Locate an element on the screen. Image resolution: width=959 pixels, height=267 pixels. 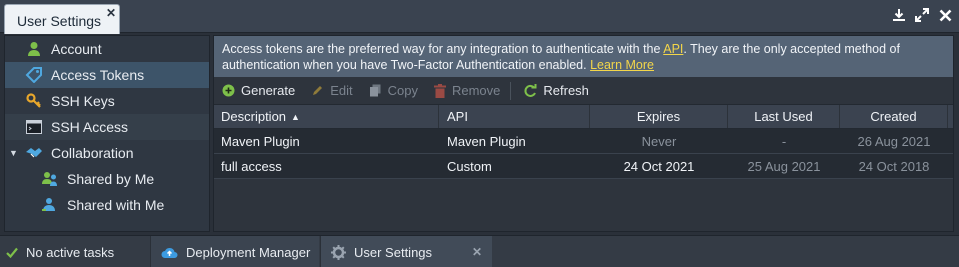
cell-last-used: 25 Aug 2021 is located at coordinates (784, 166).